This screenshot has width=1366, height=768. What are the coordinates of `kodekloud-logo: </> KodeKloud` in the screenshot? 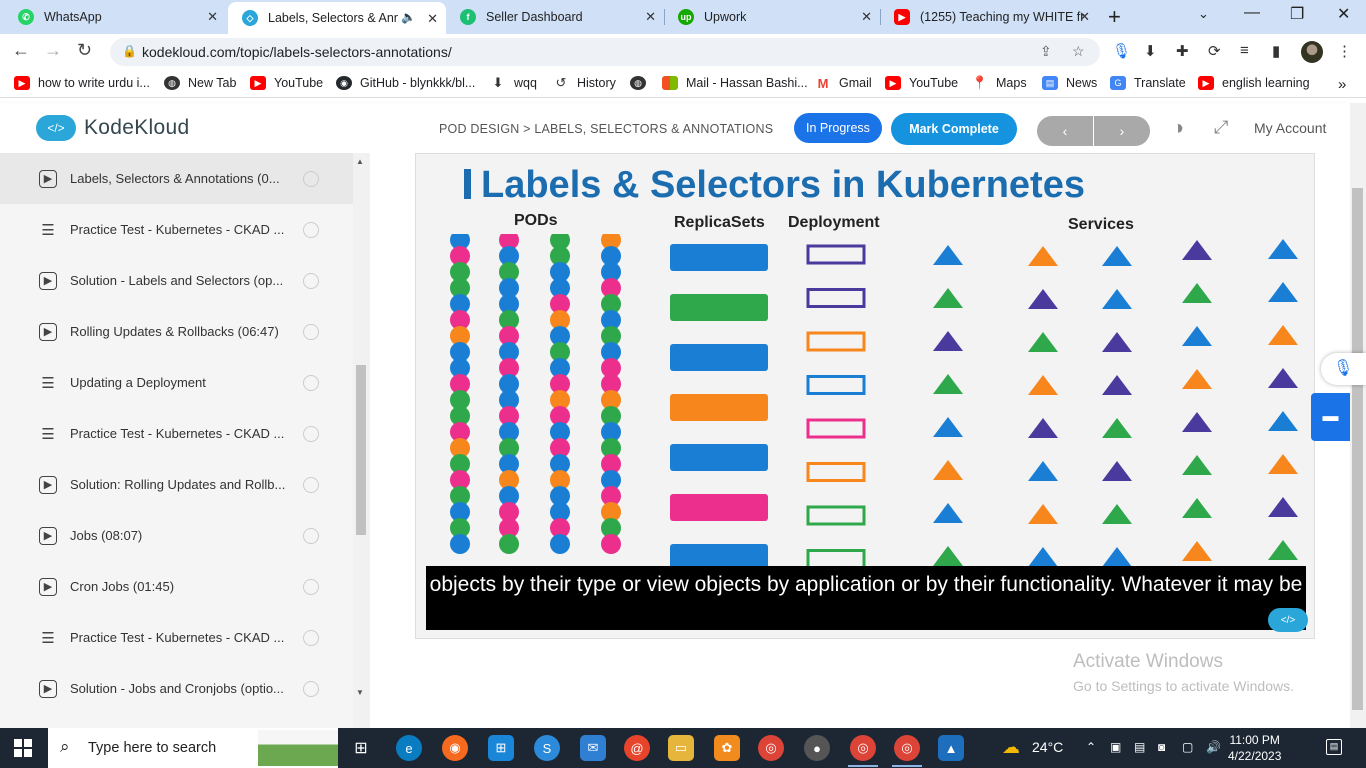 It's located at (112, 128).